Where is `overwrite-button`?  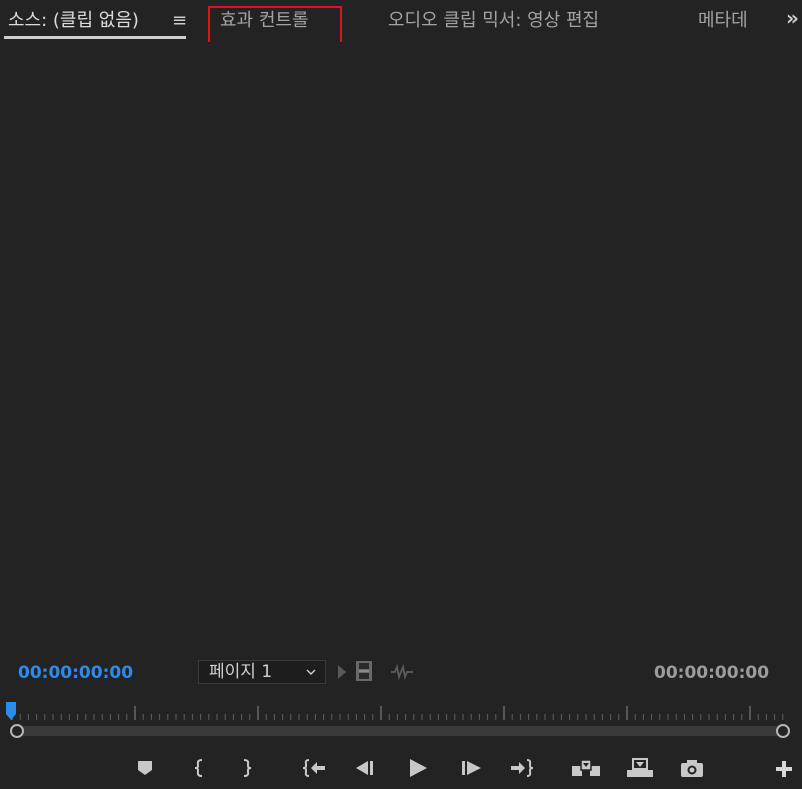
overwrite-button is located at coordinates (640, 768).